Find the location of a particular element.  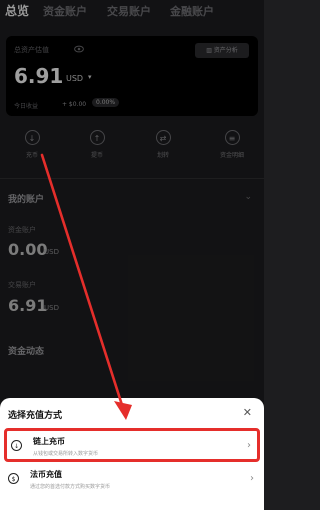

trading-account-unit: USD is located at coordinates (51, 308).